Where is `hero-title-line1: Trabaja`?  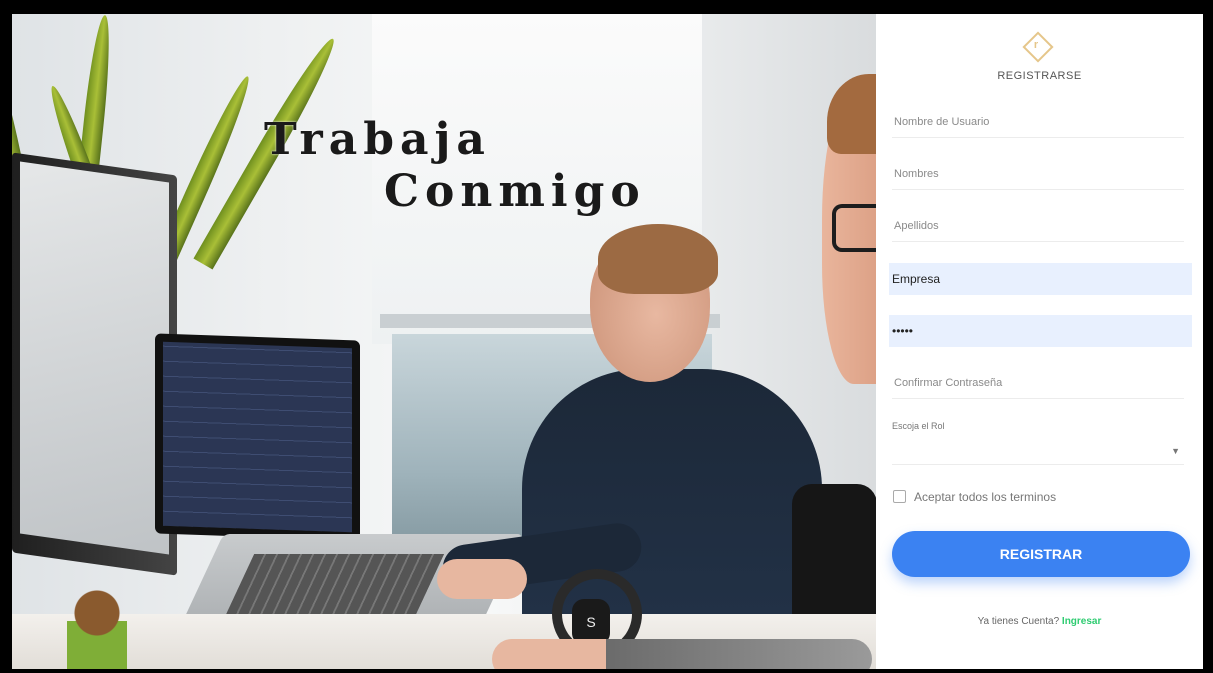
hero-title-line1: Trabaja is located at coordinates (377, 139).